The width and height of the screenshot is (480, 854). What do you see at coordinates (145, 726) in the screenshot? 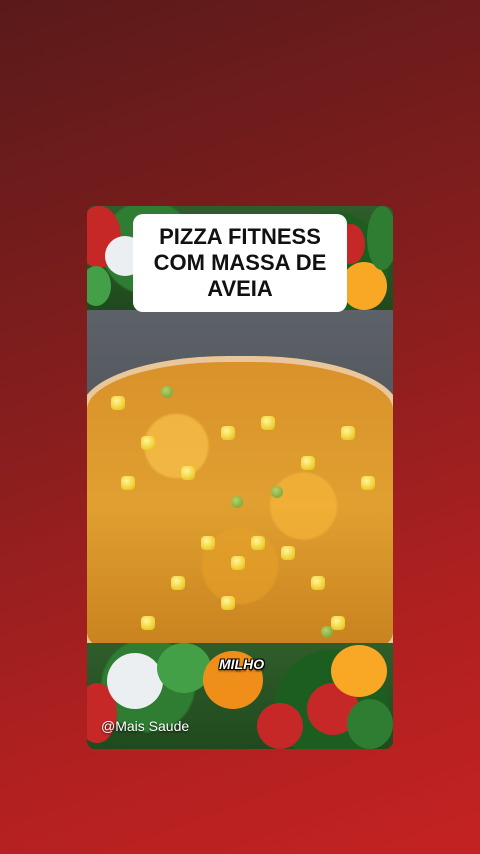
I see `account-handle: @Mais Saude` at bounding box center [145, 726].